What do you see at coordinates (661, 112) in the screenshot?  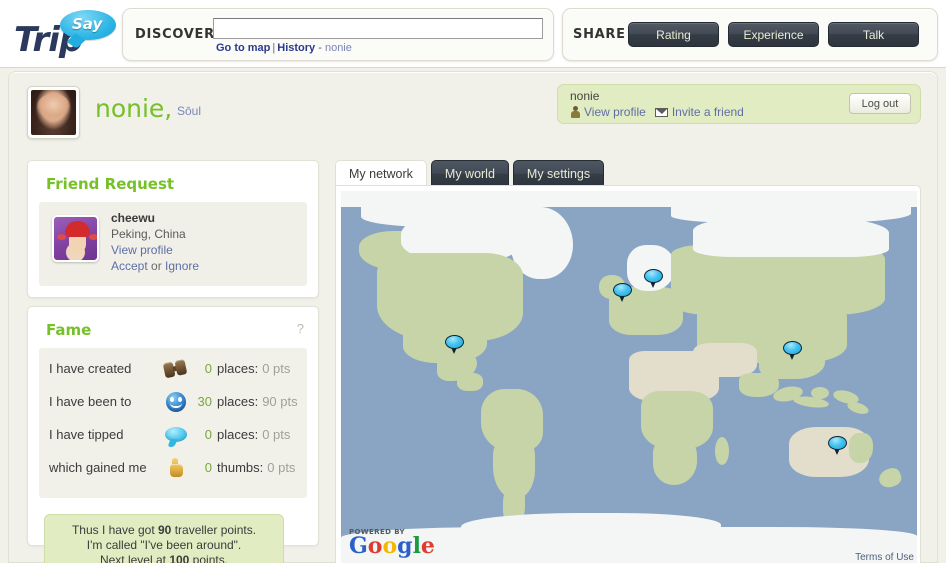 I see `mail-icon` at bounding box center [661, 112].